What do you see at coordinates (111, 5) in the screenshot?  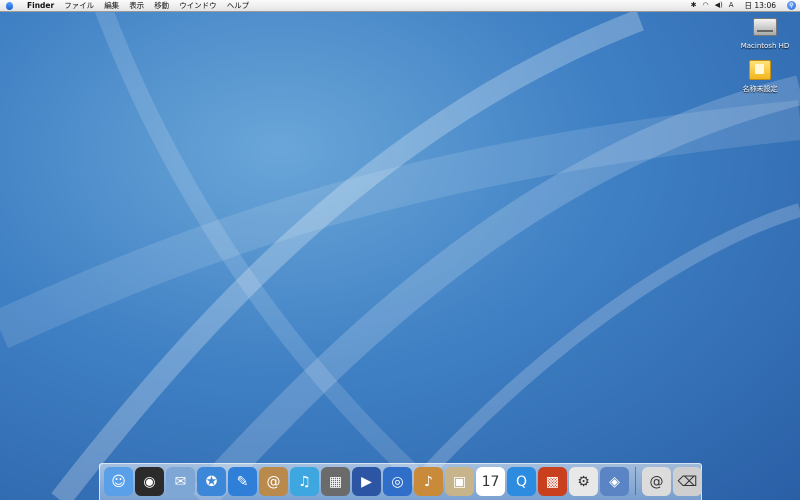 I see `menu-edit: 編集` at bounding box center [111, 5].